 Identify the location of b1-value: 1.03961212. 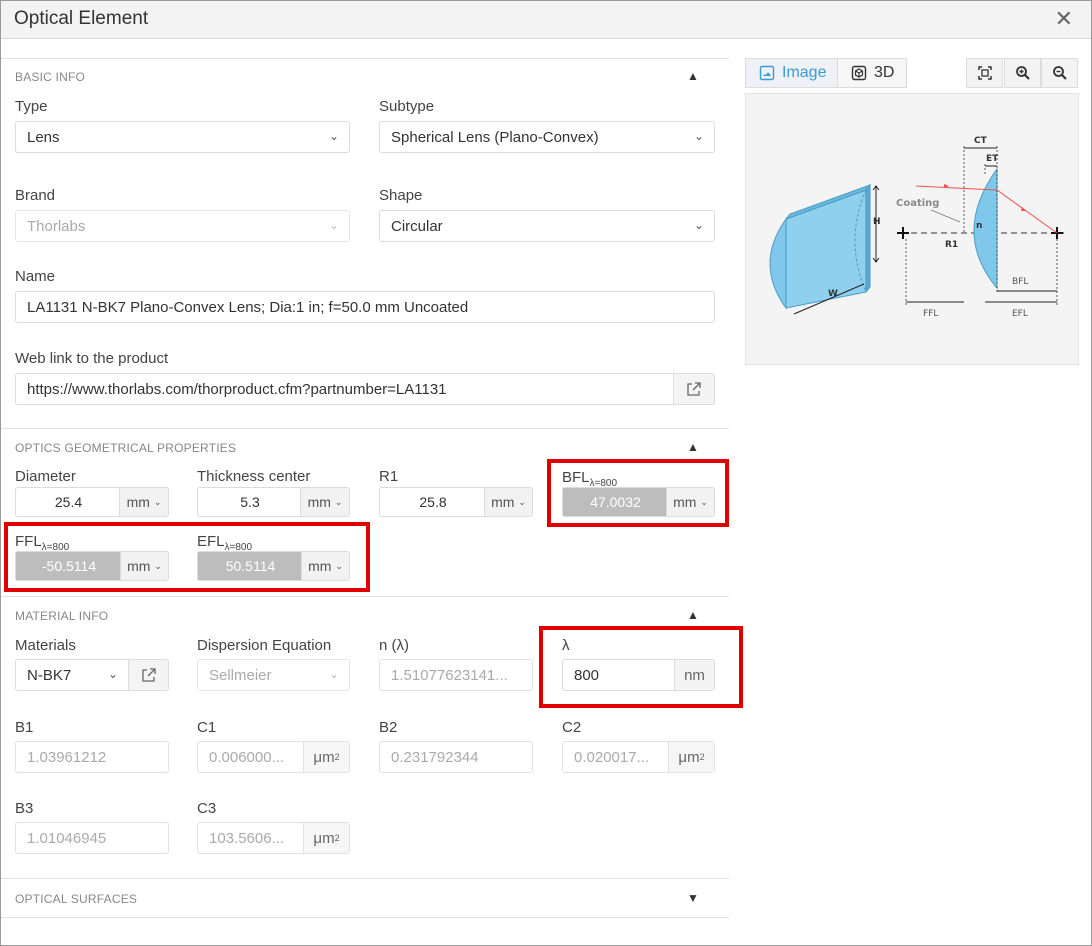
(67, 757).